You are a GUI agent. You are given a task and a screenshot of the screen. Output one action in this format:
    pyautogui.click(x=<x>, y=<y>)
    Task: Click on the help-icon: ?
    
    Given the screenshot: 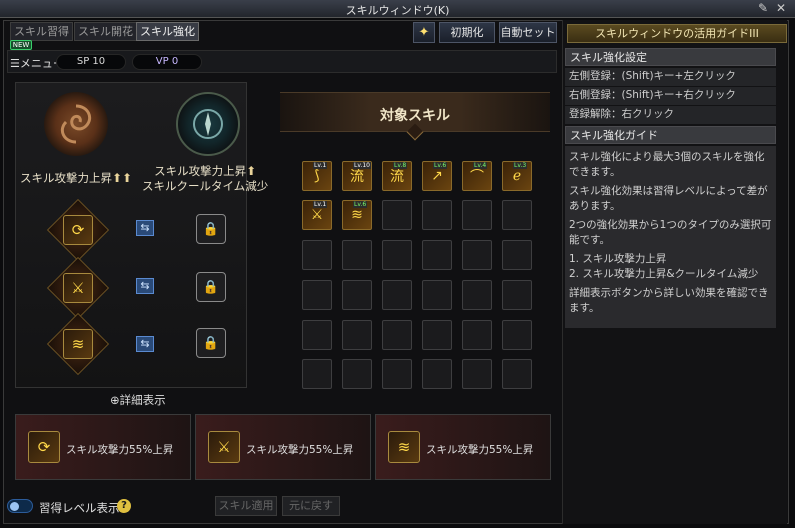 What is the action you would take?
    pyautogui.click(x=124, y=506)
    